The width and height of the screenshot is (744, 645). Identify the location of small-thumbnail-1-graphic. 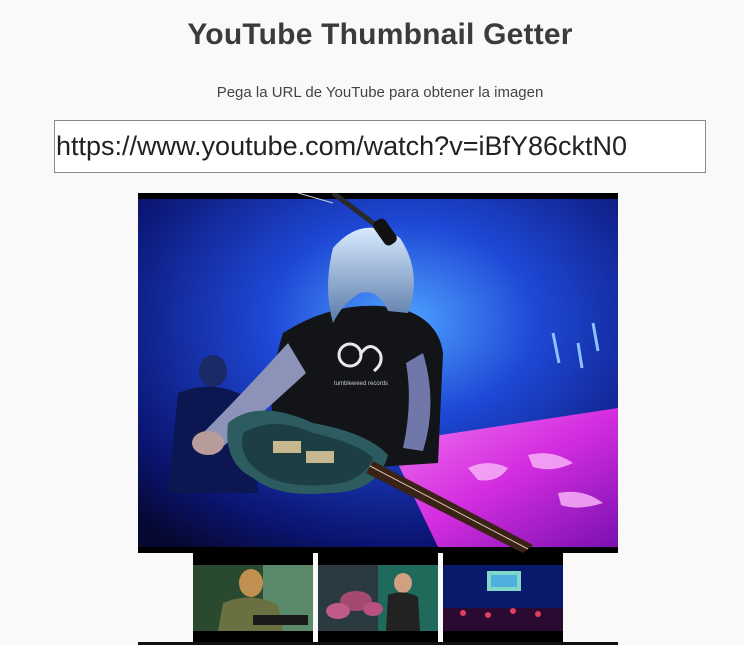
(253, 598).